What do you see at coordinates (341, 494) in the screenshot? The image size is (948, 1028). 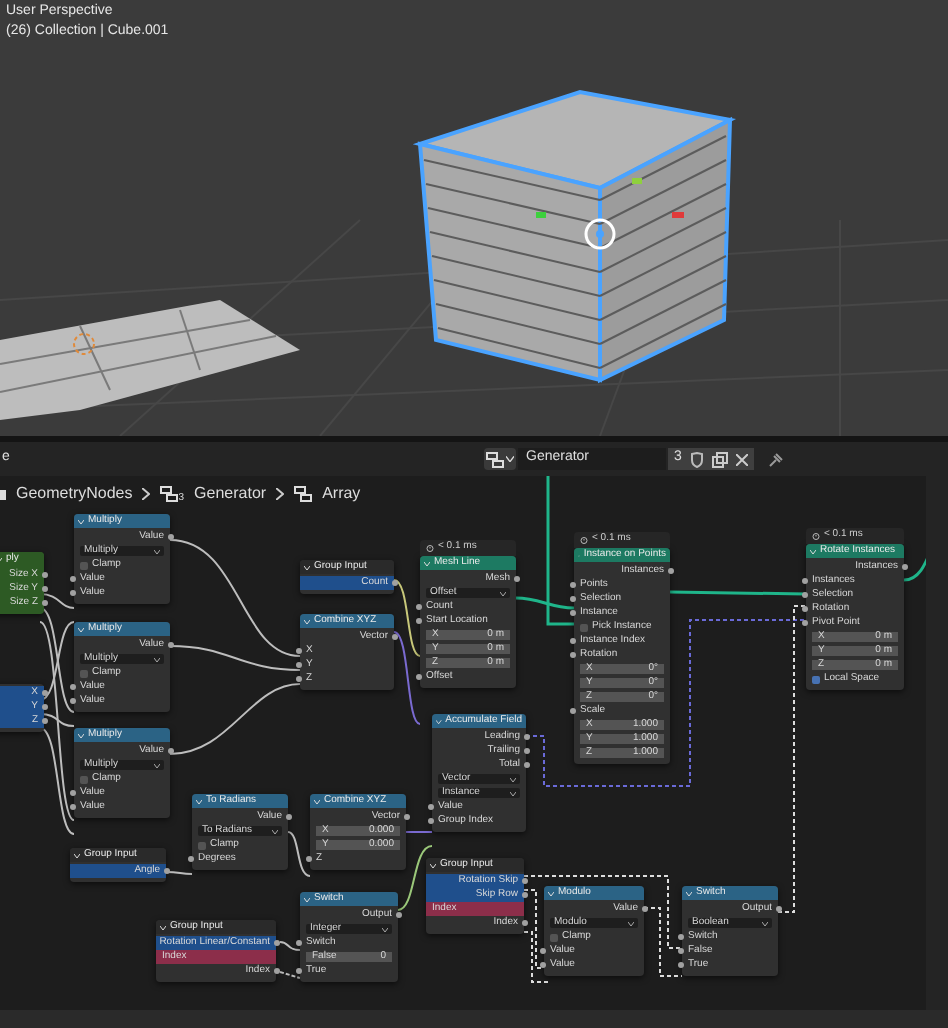 I see `breadcrumb-link: Array` at bounding box center [341, 494].